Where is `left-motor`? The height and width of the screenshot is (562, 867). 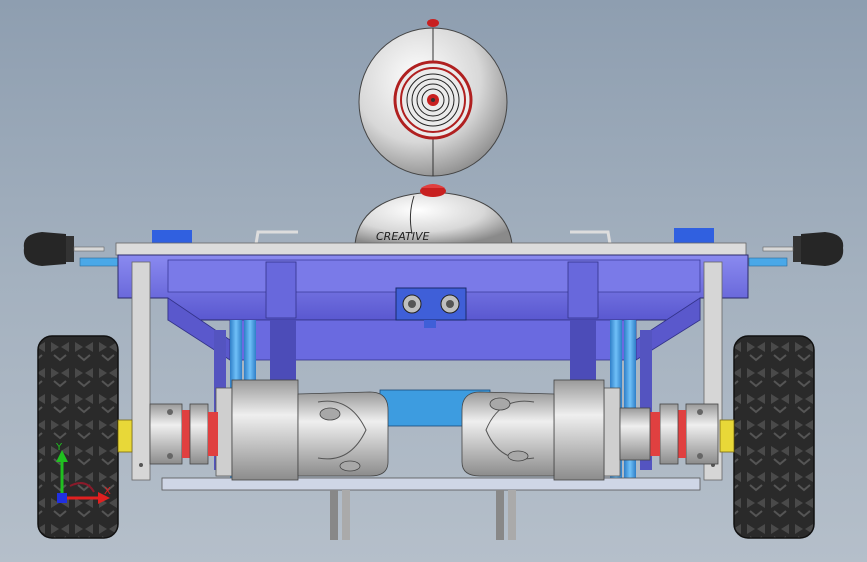
left-motor is located at coordinates (302, 430).